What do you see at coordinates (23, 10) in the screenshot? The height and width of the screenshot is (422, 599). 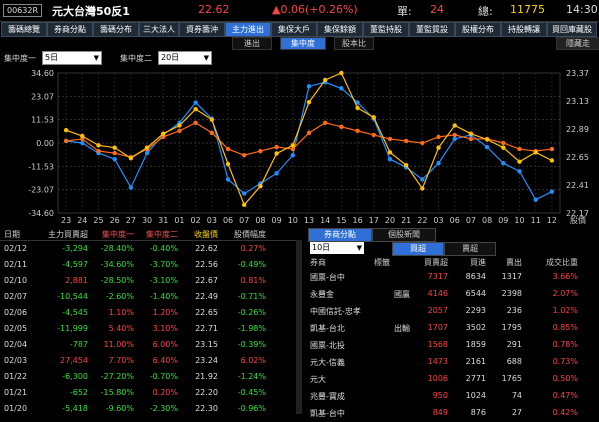 I see `stock-code: 00632R` at bounding box center [23, 10].